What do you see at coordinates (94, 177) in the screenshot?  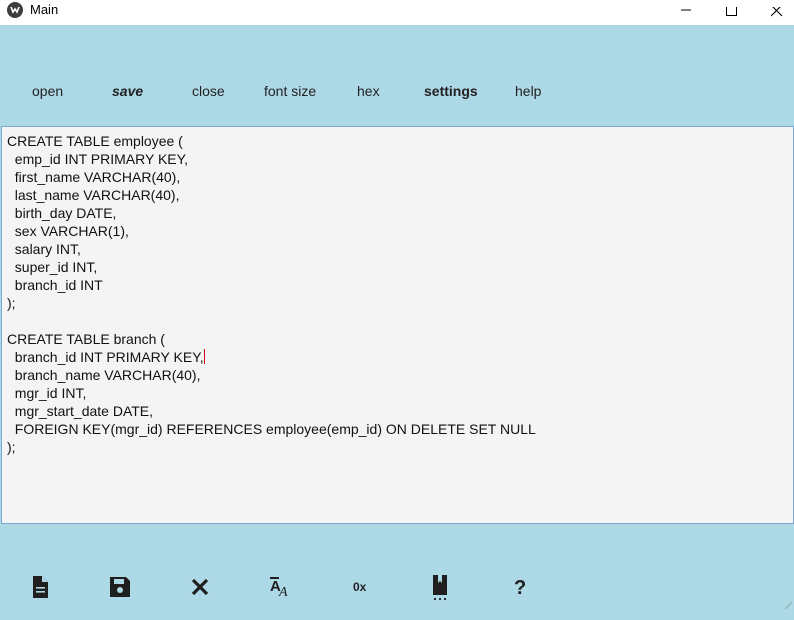 I see `editor-line: first_name VARCHAR(40),` at bounding box center [94, 177].